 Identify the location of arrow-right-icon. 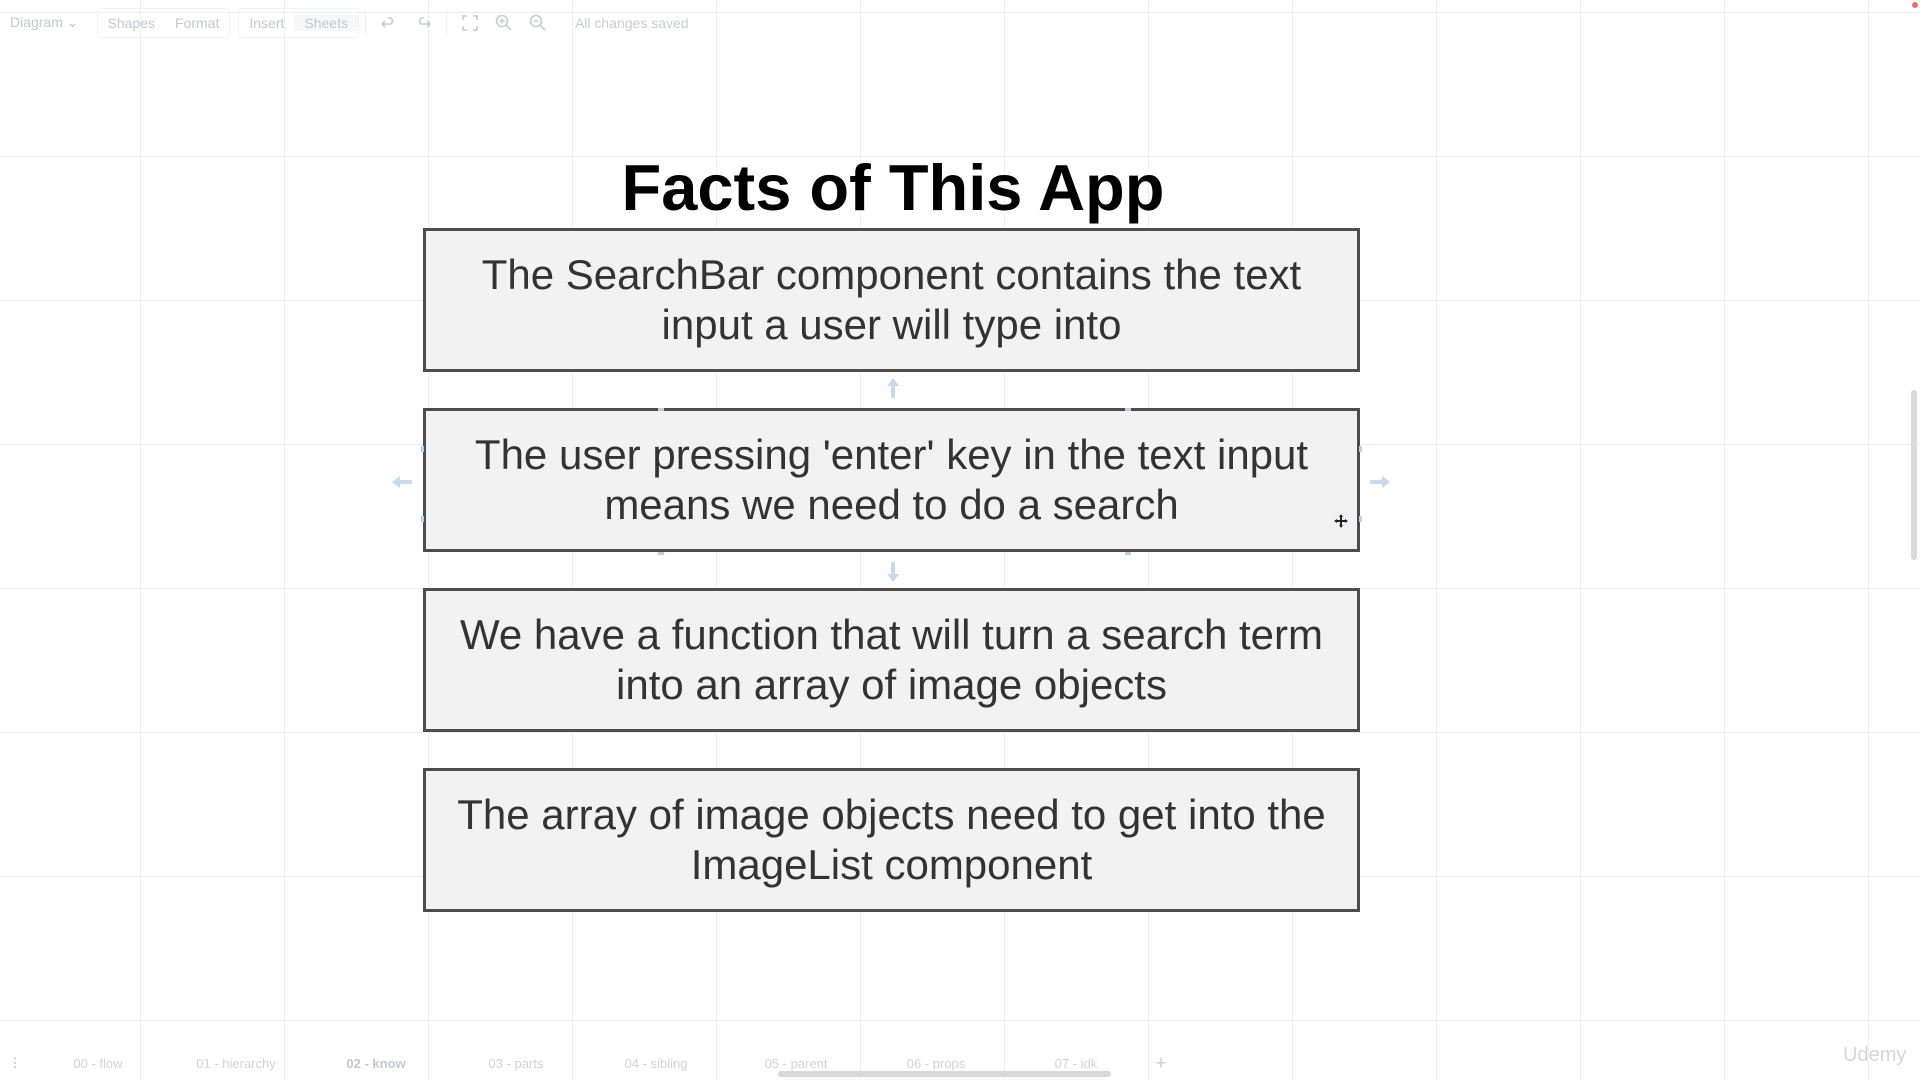
(1380, 482).